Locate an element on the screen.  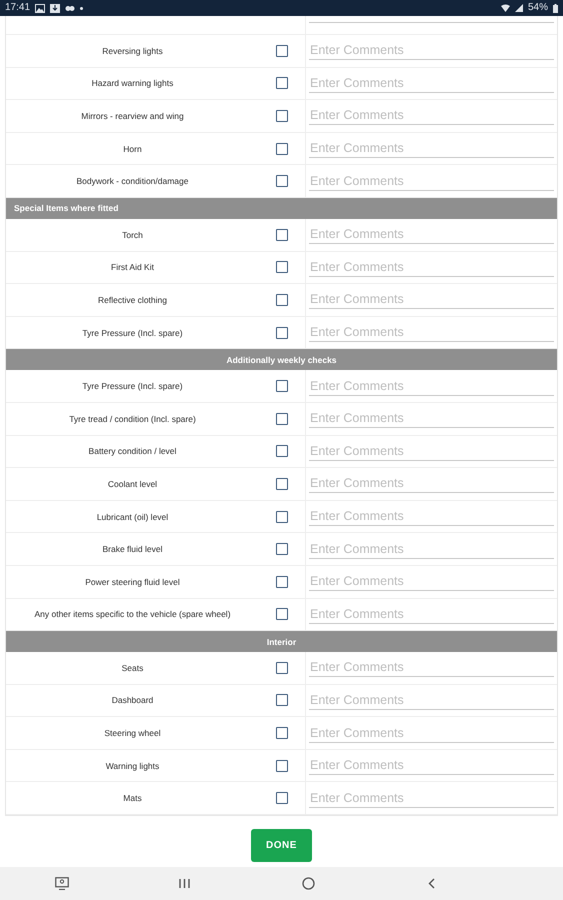
download-icon is located at coordinates (55, 8).